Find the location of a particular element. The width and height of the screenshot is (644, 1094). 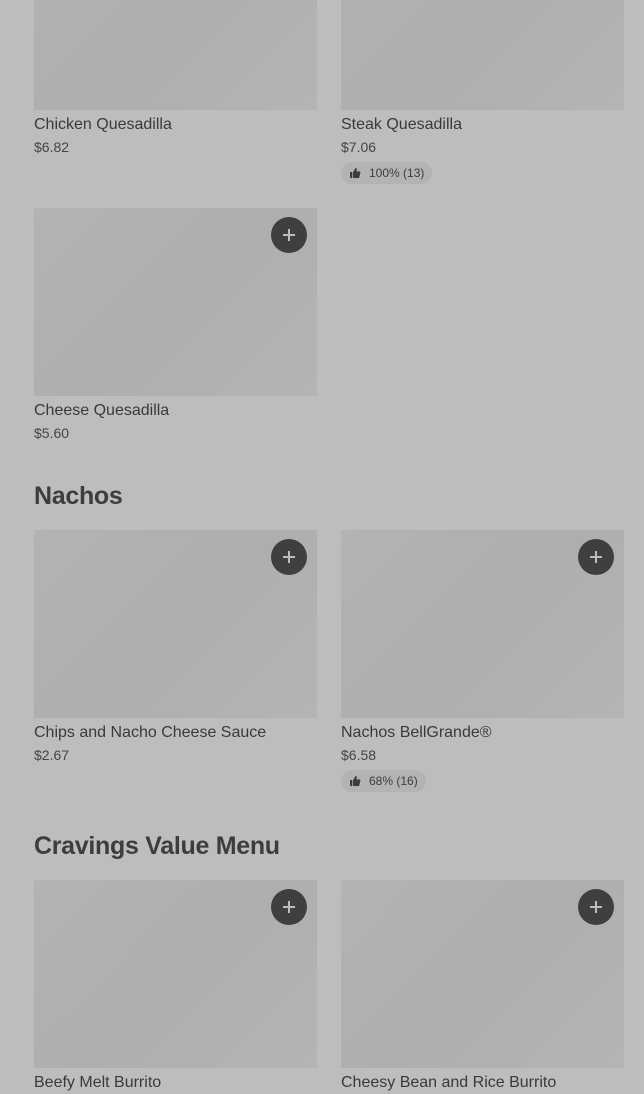

menu-item-beefy-melt-burrito: Beefy Melt Burrito is located at coordinates (175, 986).